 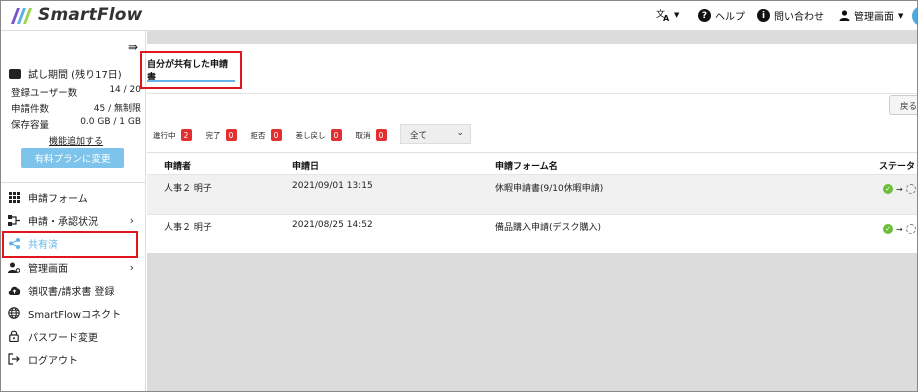 I want to click on sidebar-item-label: ログアウト, so click(x=53, y=361).